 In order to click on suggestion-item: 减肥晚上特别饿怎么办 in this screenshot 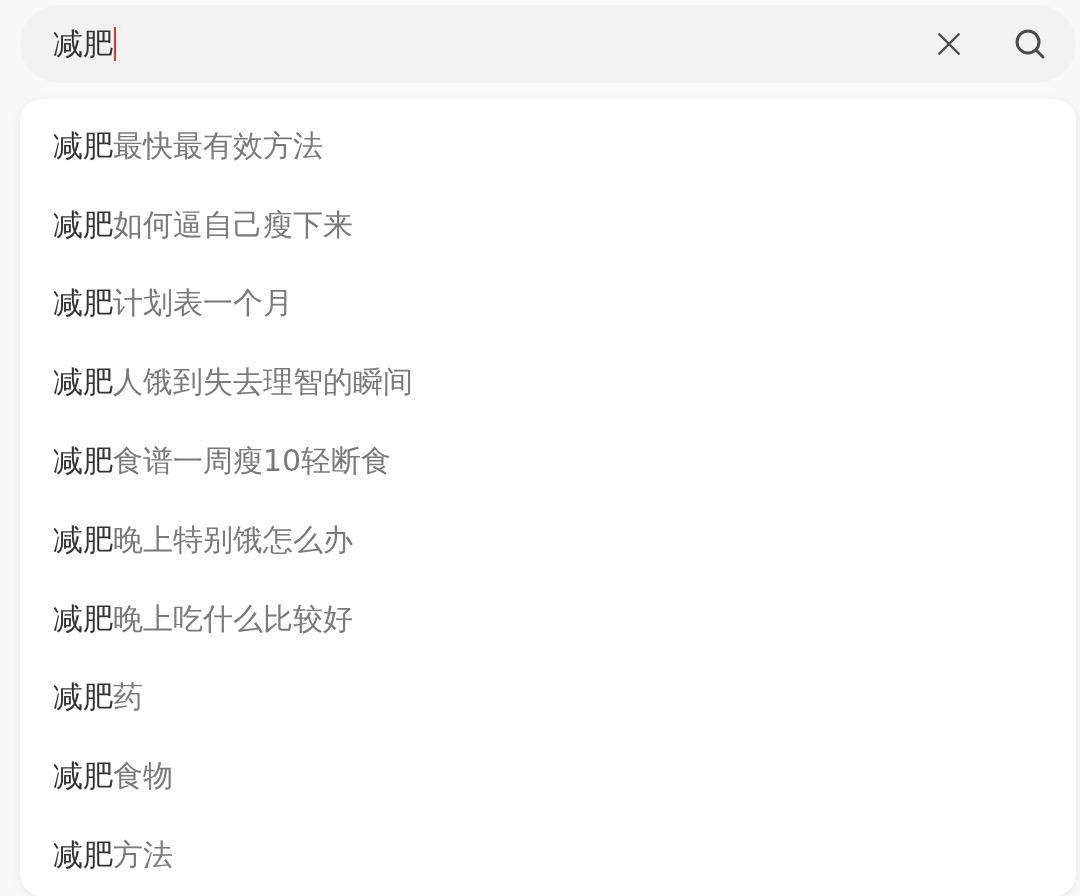, I will do `click(548, 540)`.